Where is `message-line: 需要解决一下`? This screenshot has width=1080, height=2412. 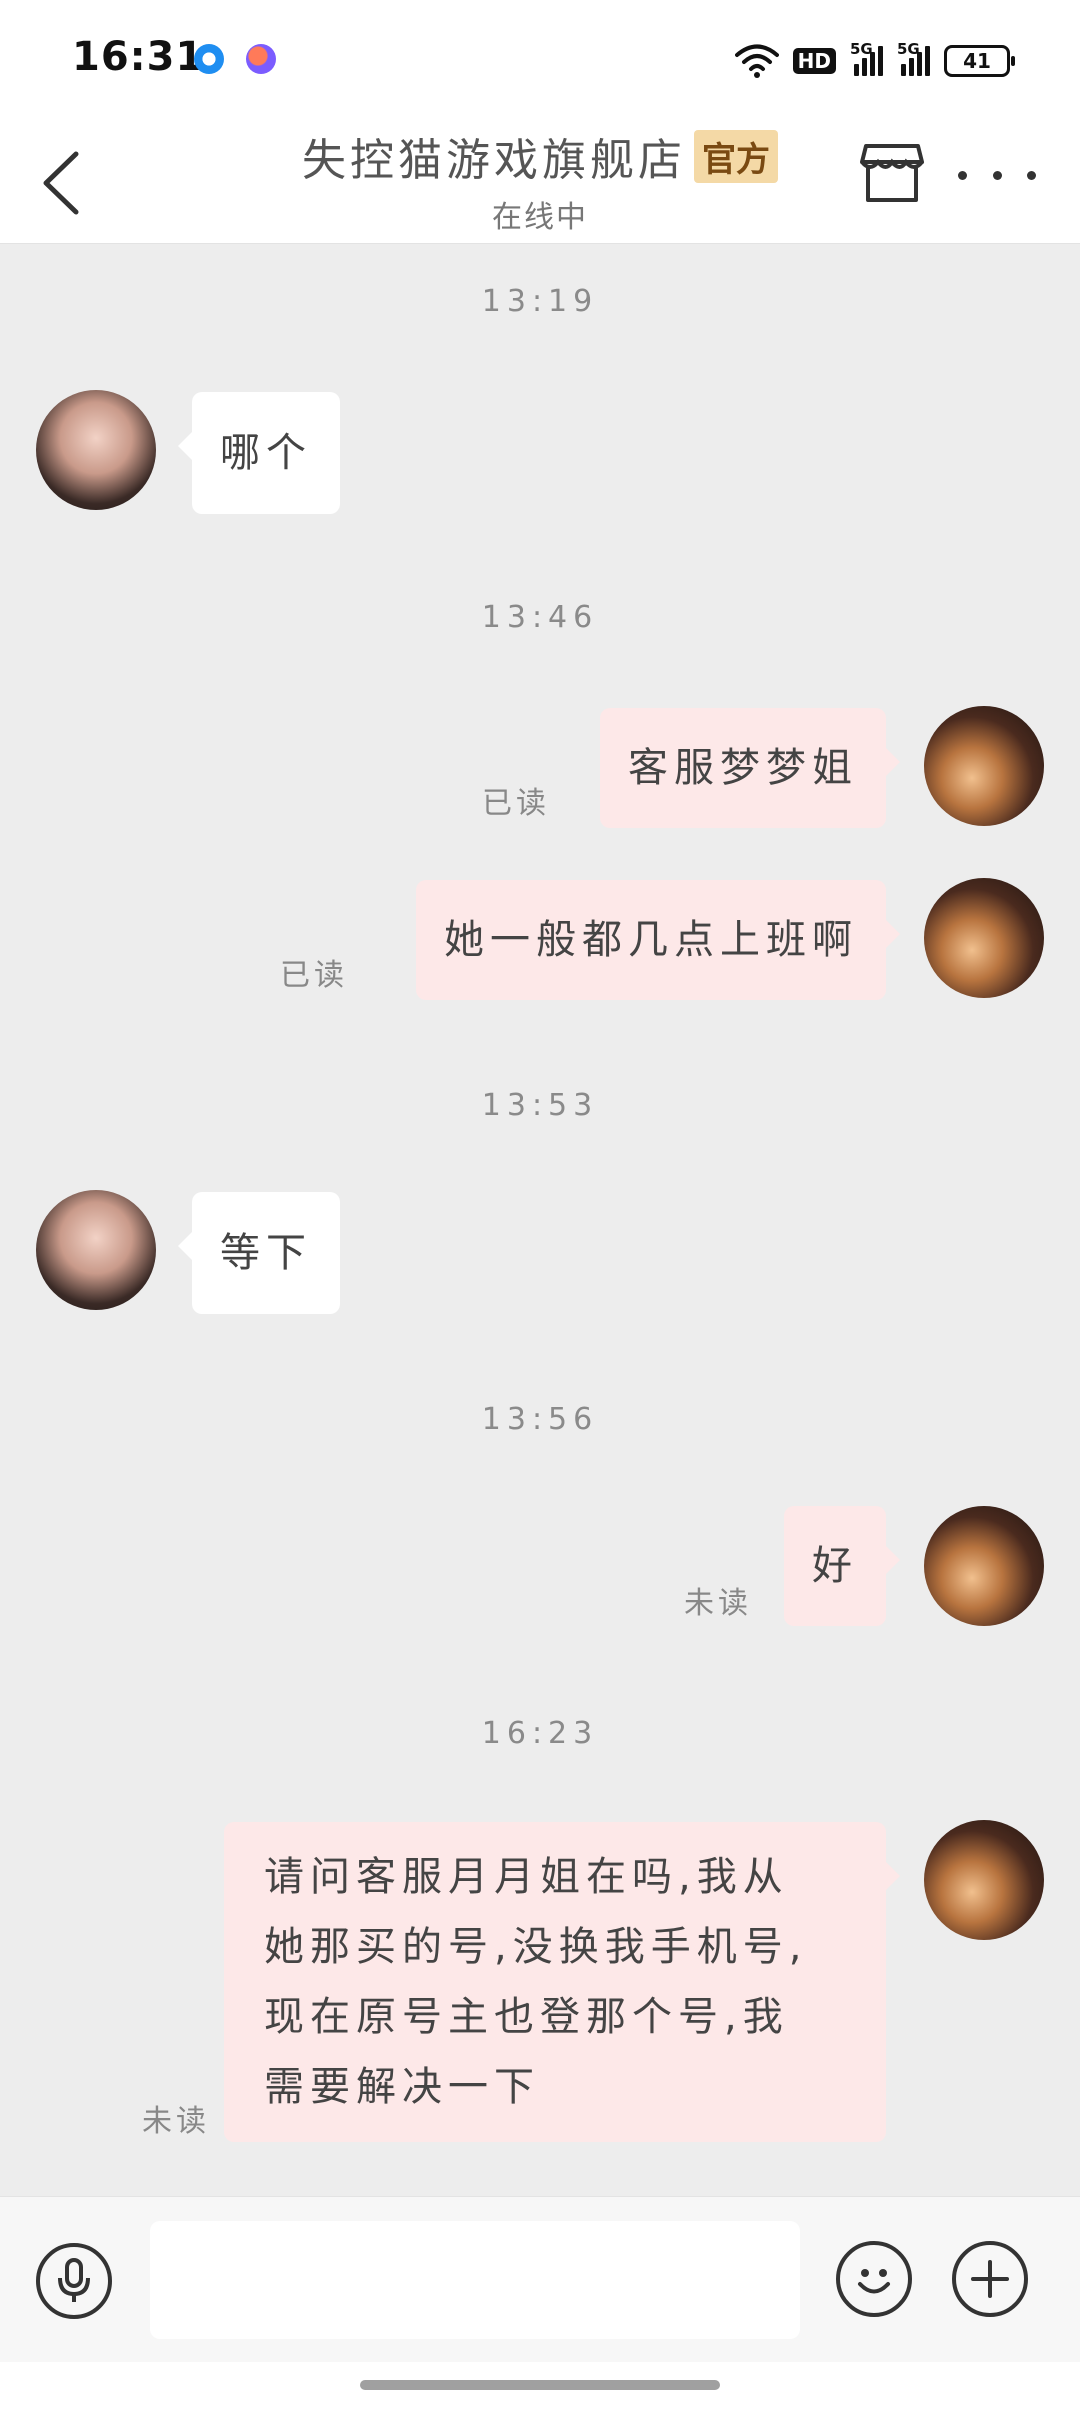
message-line: 需要解决一下 is located at coordinates (402, 2087).